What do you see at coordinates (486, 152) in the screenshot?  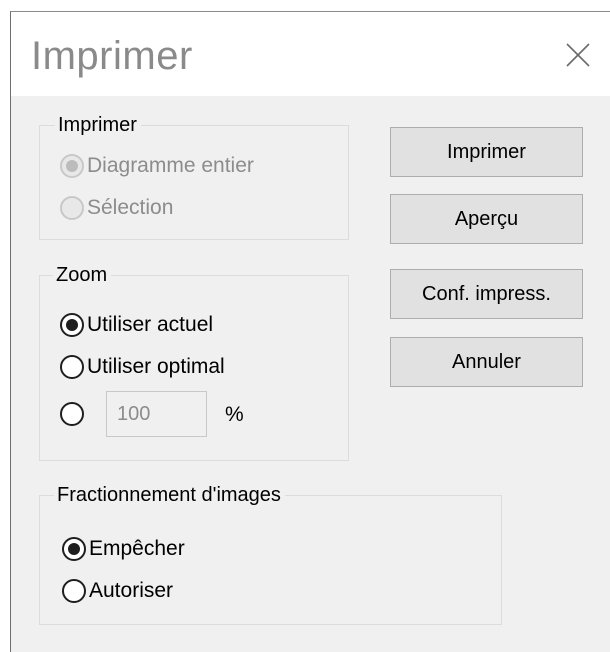 I see `print-button: Imprimer` at bounding box center [486, 152].